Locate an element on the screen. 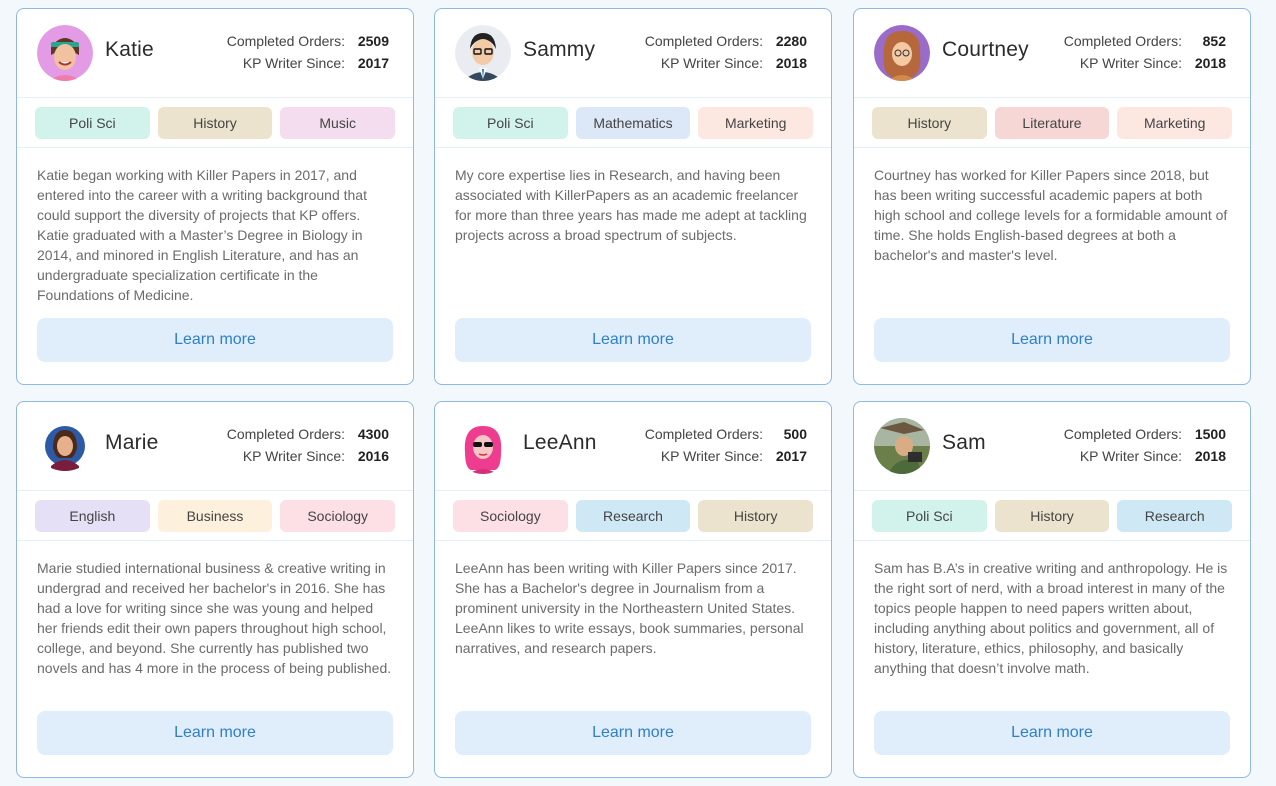 The width and height of the screenshot is (1276, 786). subject-tag: Literature is located at coordinates (1052, 122).